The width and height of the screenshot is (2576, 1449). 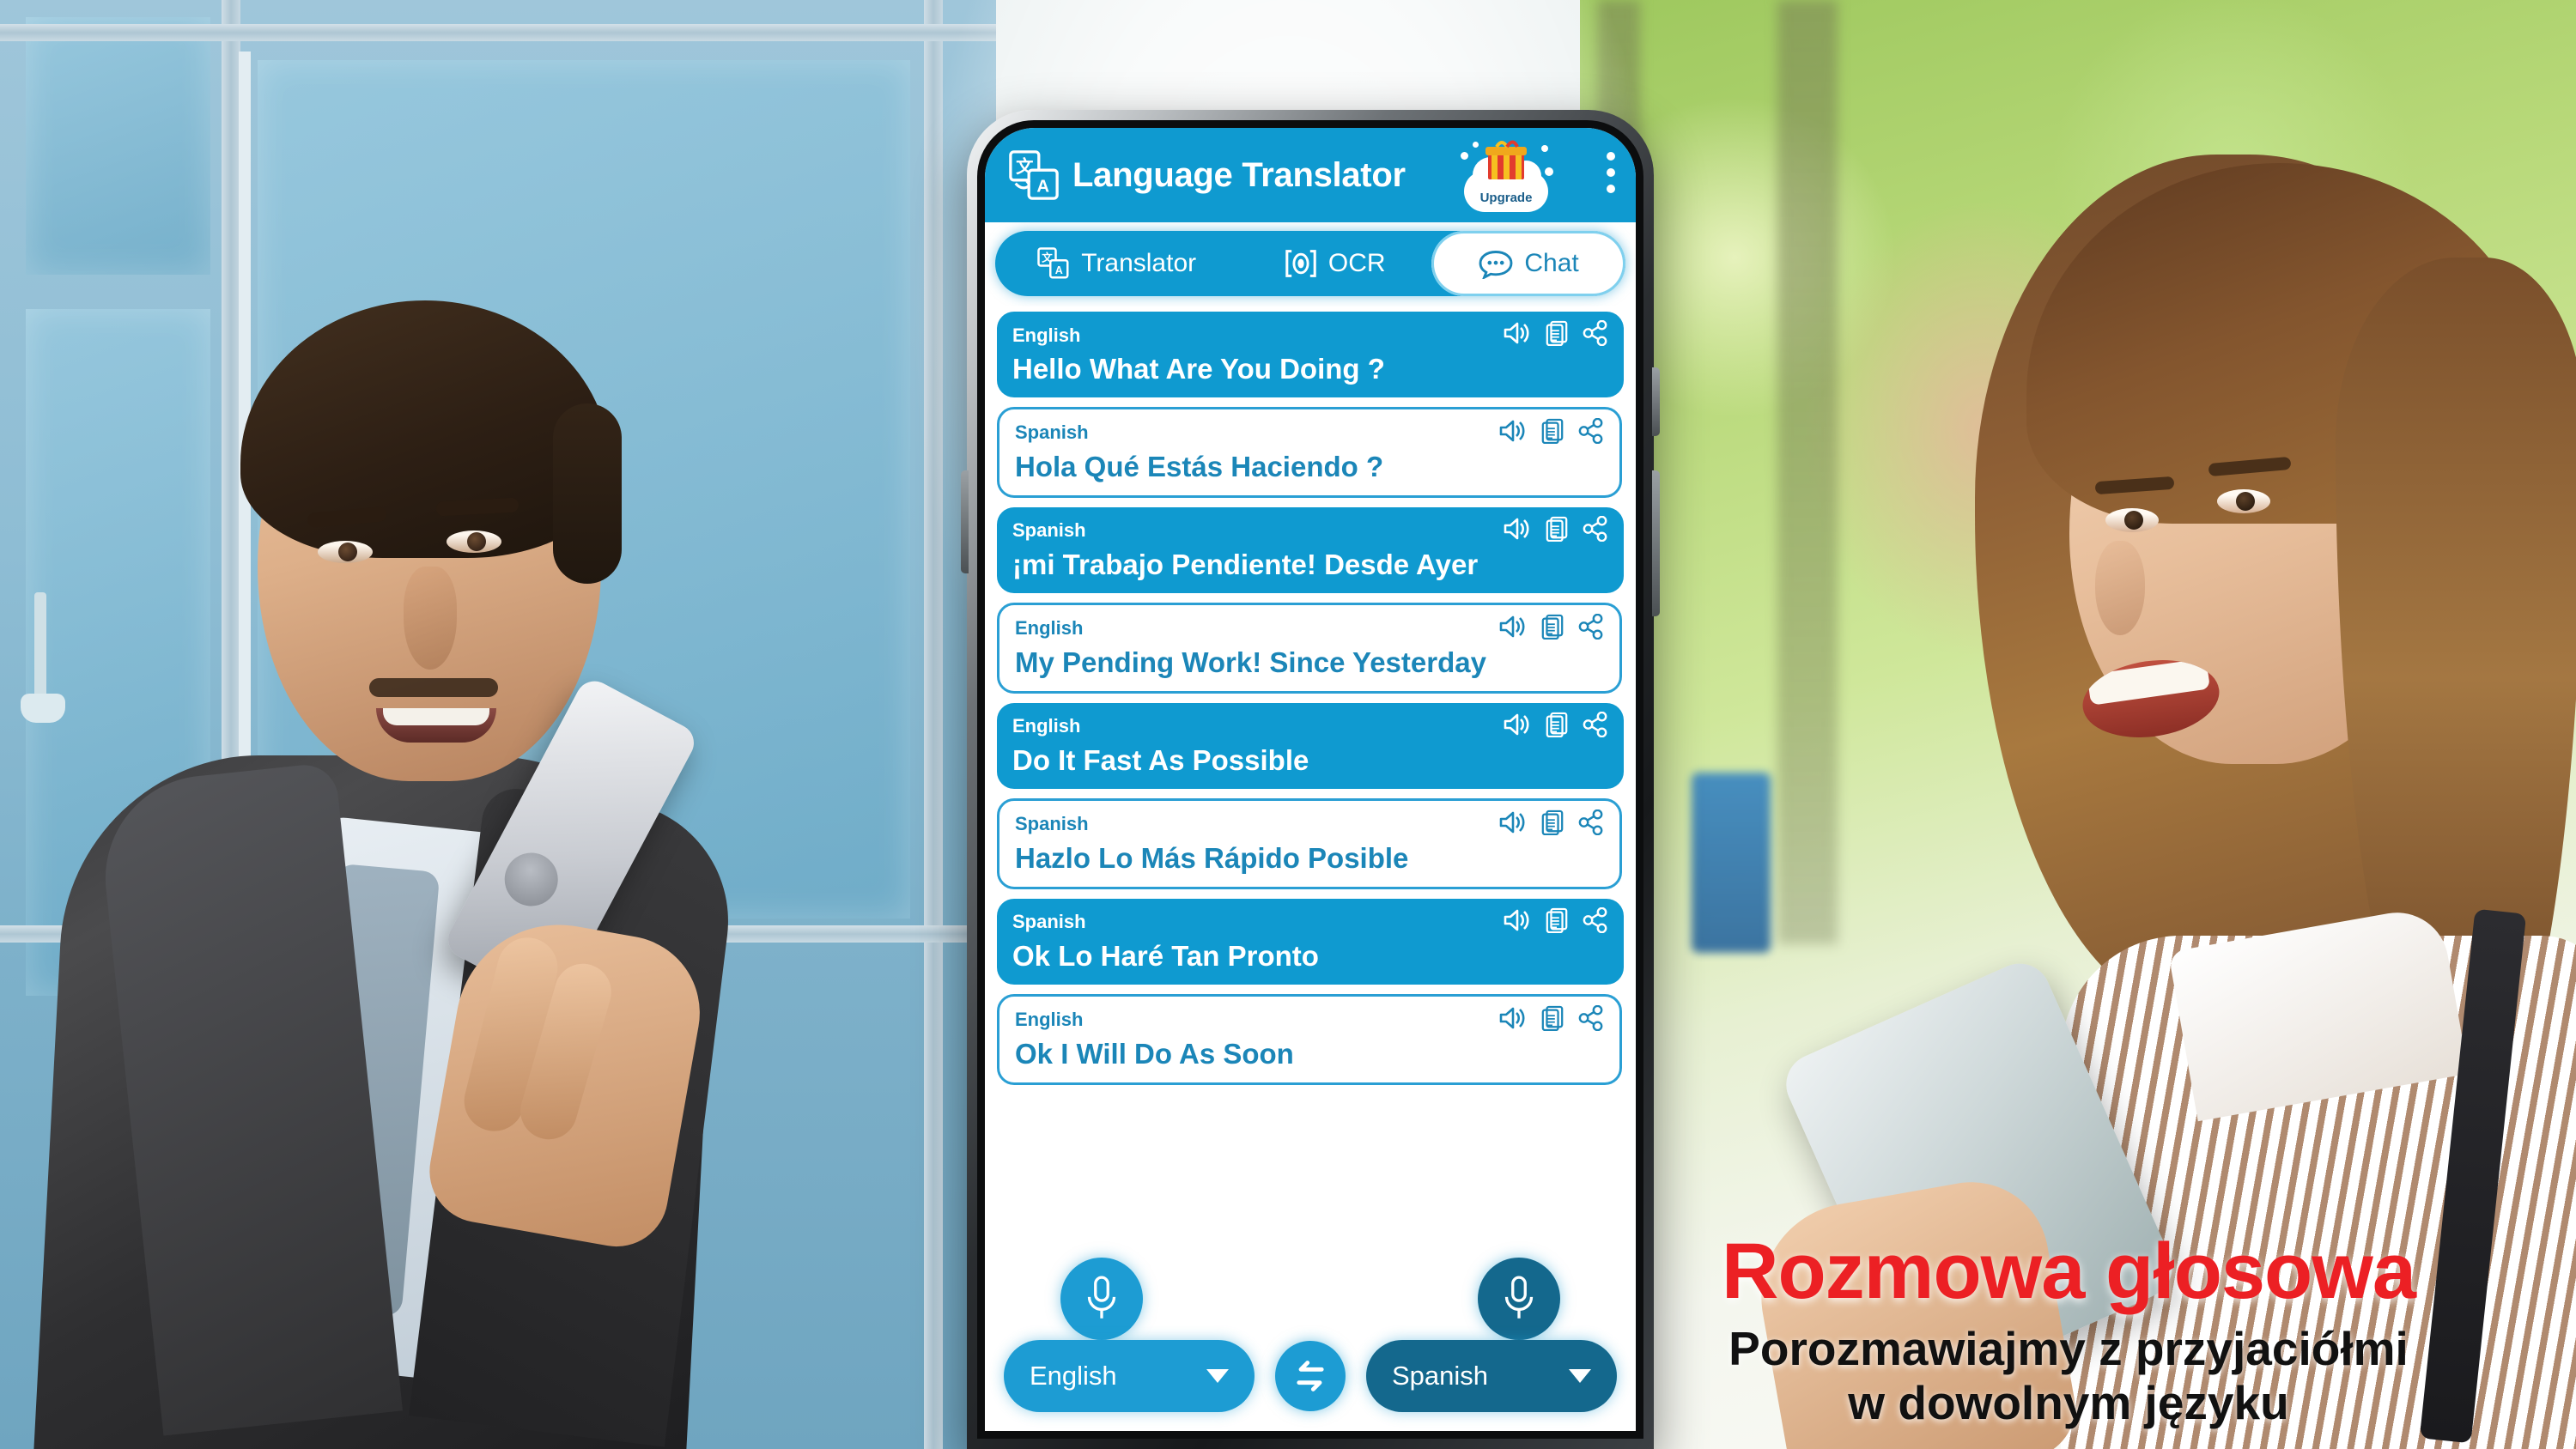 I want to click on bubble-text: Hola Qué Estás Haciendo ?, so click(x=1199, y=466).